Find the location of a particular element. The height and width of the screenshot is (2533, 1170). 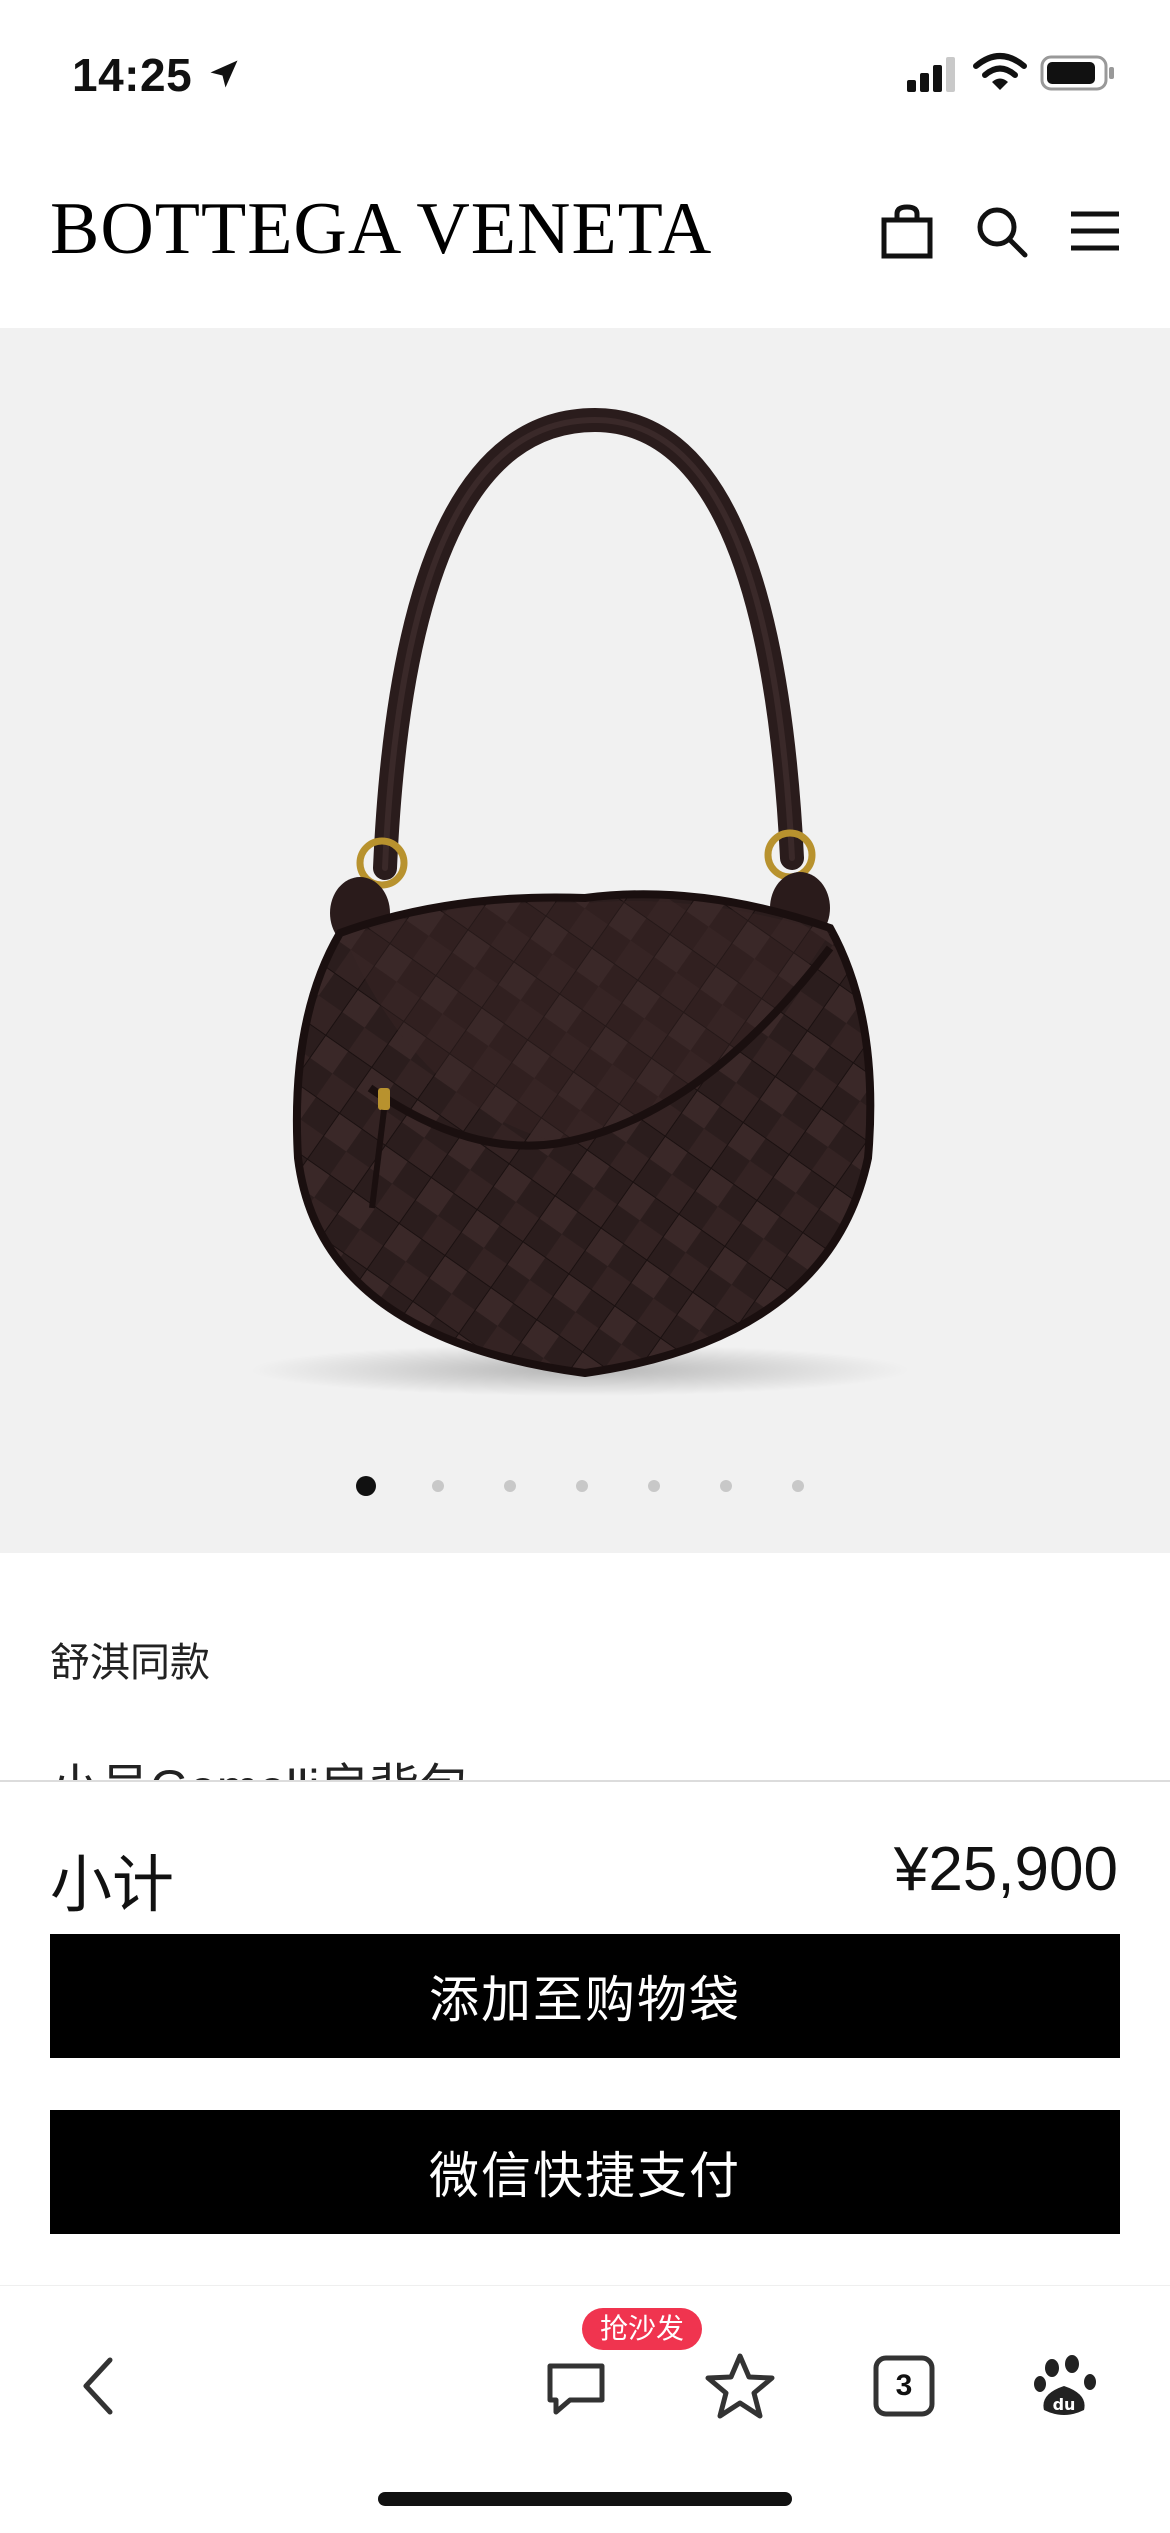

baidu-icon: du is located at coordinates (1066, 2386).